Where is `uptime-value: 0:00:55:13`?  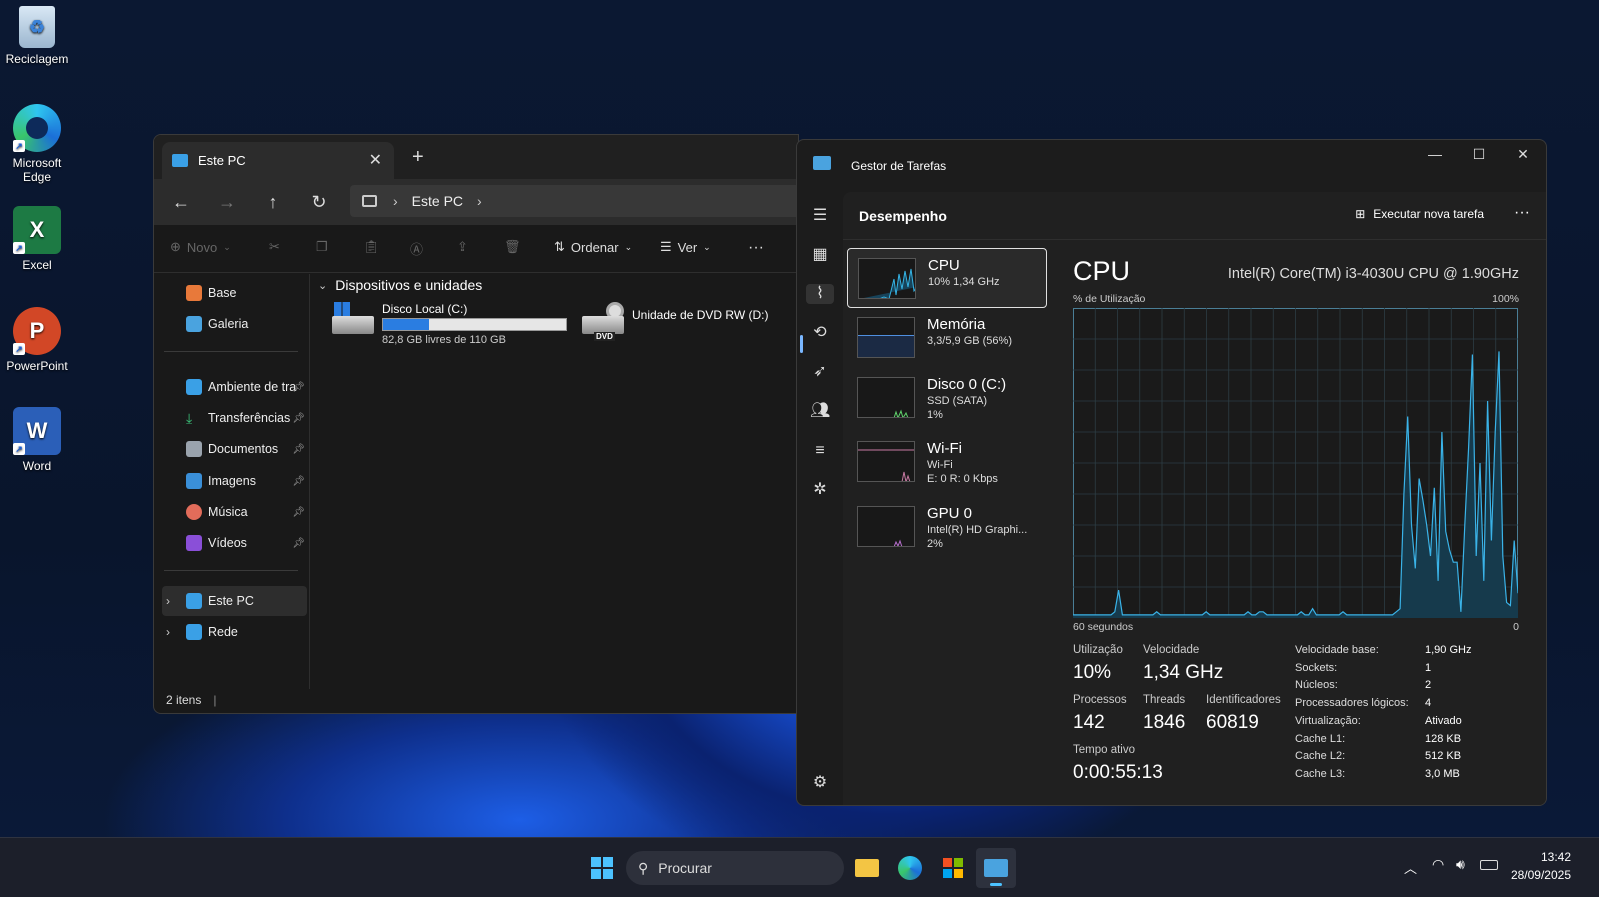
uptime-value: 0:00:55:13 is located at coordinates (1118, 772).